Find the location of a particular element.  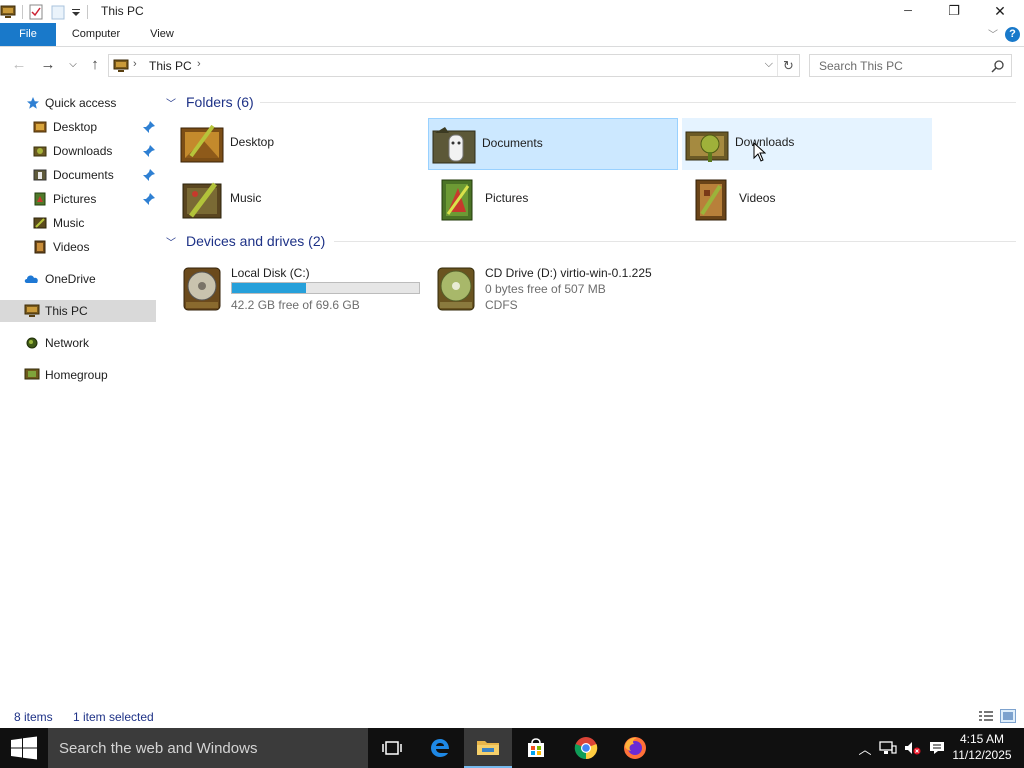

show-hidden-icons-chevron-icon: ︿ is located at coordinates (865, 748).